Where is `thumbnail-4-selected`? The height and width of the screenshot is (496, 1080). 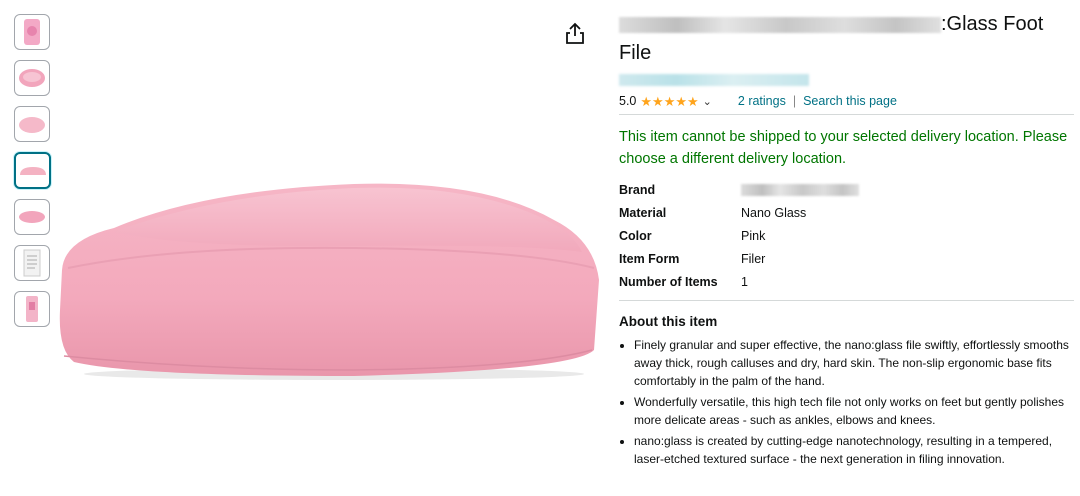
thumbnail-4-selected is located at coordinates (32, 170).